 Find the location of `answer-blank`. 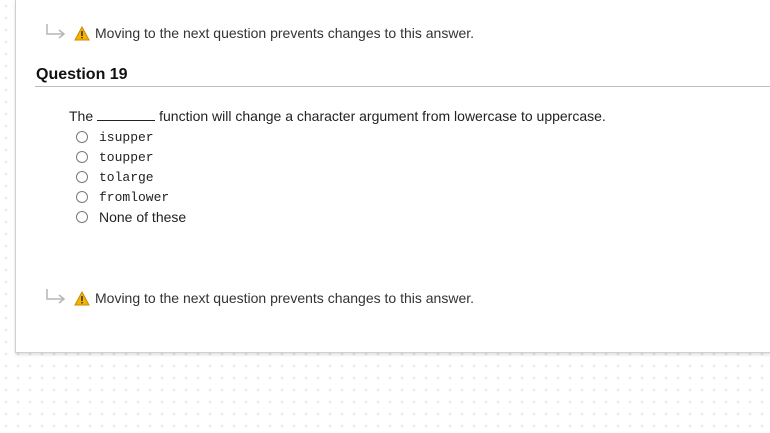

answer-blank is located at coordinates (126, 114).